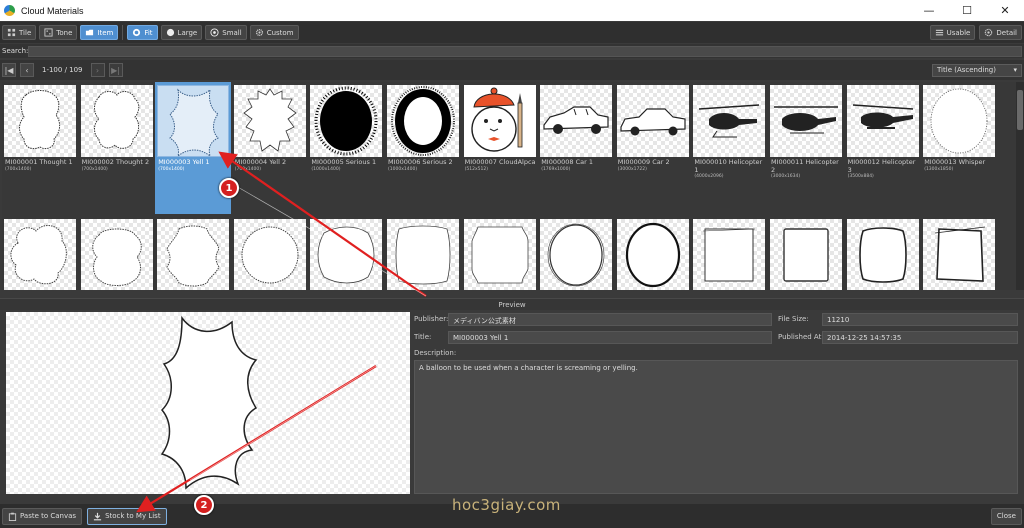 The height and width of the screenshot is (528, 1024). I want to click on first-page-icon: |◀, so click(9, 70).